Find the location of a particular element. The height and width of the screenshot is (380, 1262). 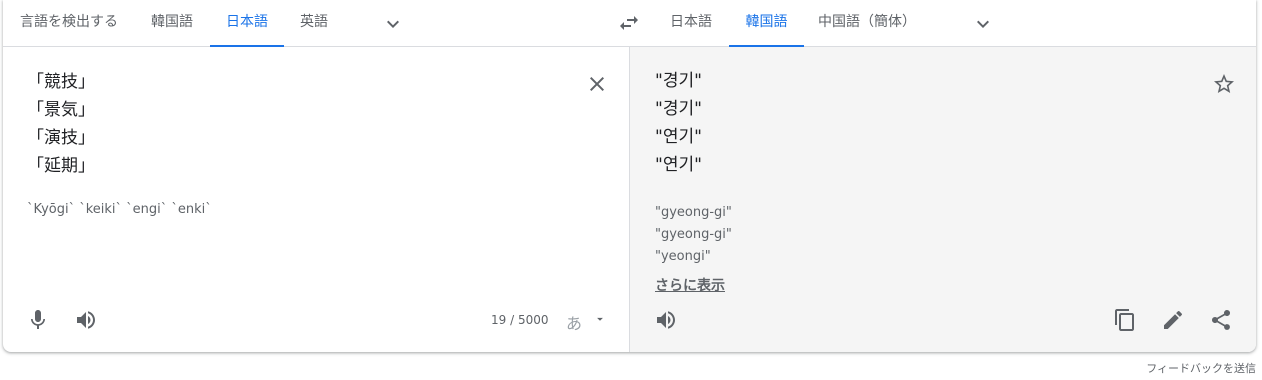

tab-source-english: 英語 is located at coordinates (314, 23).